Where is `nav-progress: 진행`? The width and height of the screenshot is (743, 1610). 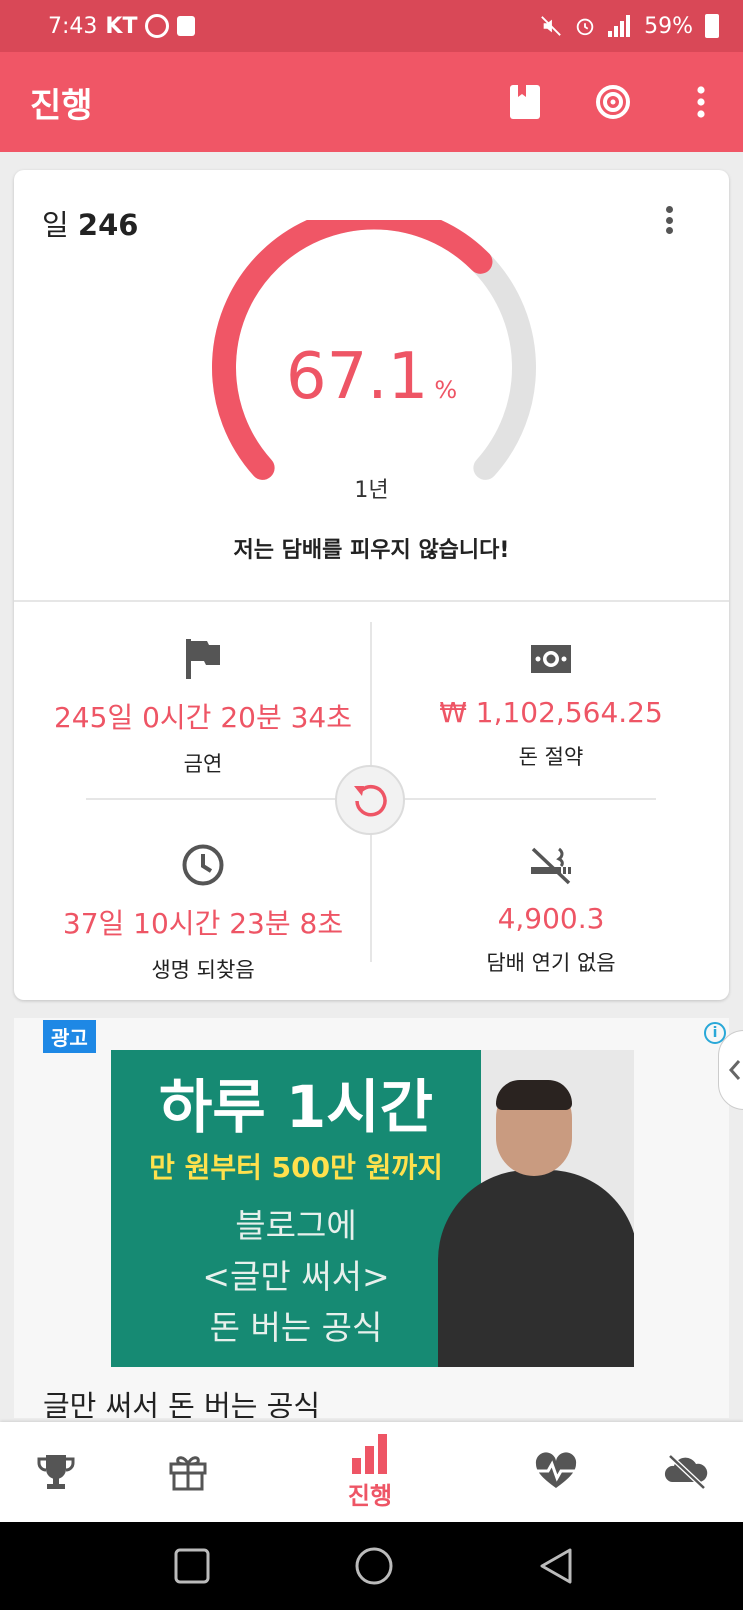
nav-progress: 진행 is located at coordinates (370, 1472).